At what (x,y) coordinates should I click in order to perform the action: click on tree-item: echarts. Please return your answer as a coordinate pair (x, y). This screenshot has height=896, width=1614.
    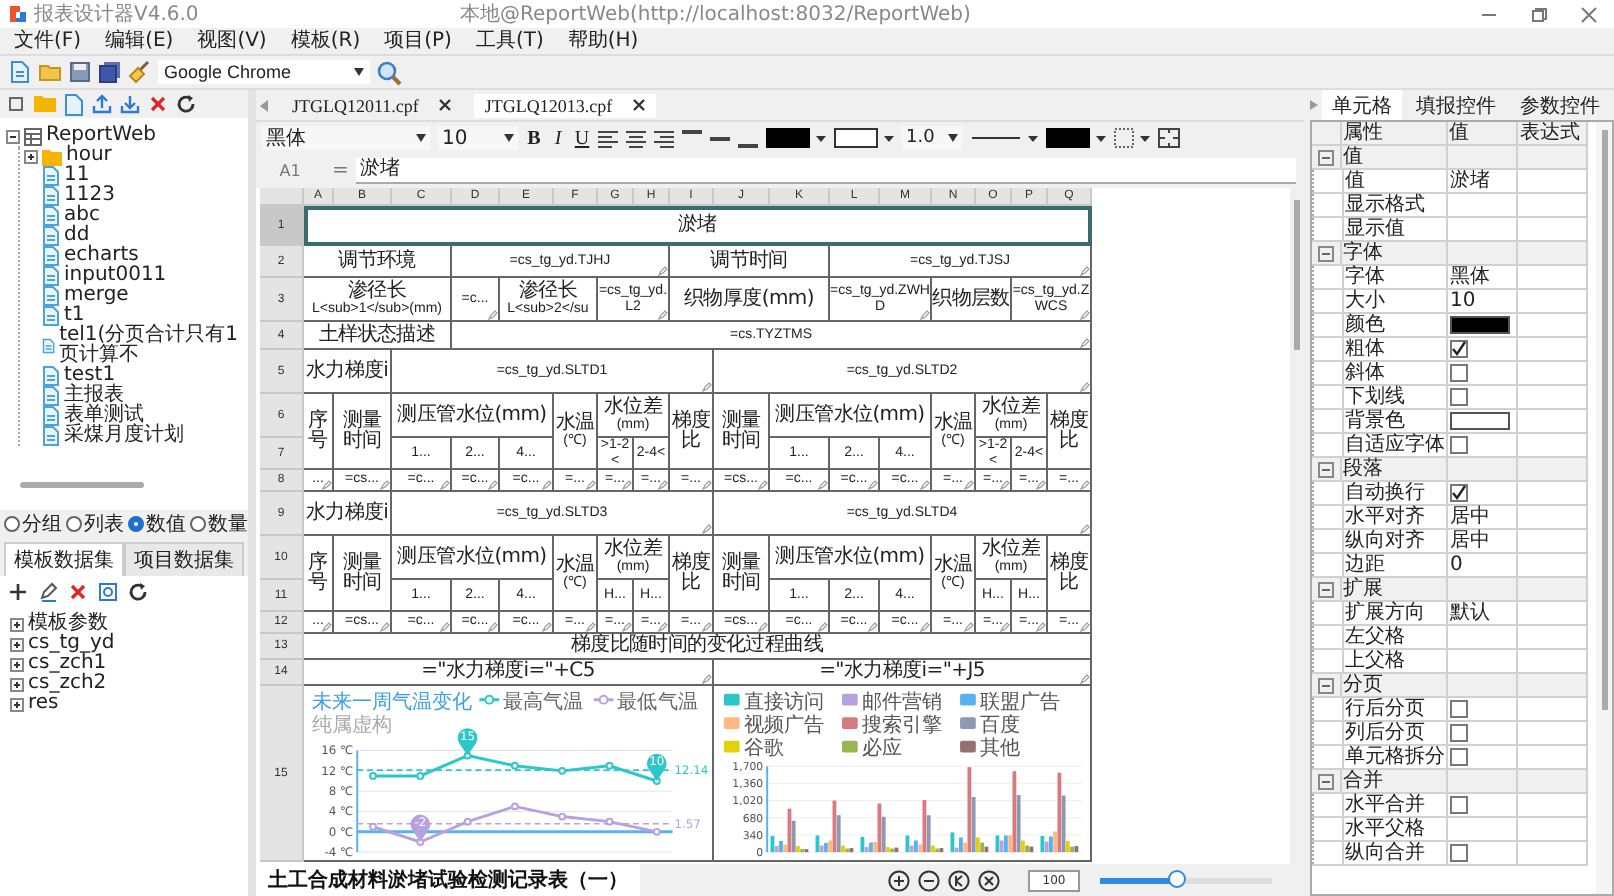
    Looking at the image, I should click on (101, 256).